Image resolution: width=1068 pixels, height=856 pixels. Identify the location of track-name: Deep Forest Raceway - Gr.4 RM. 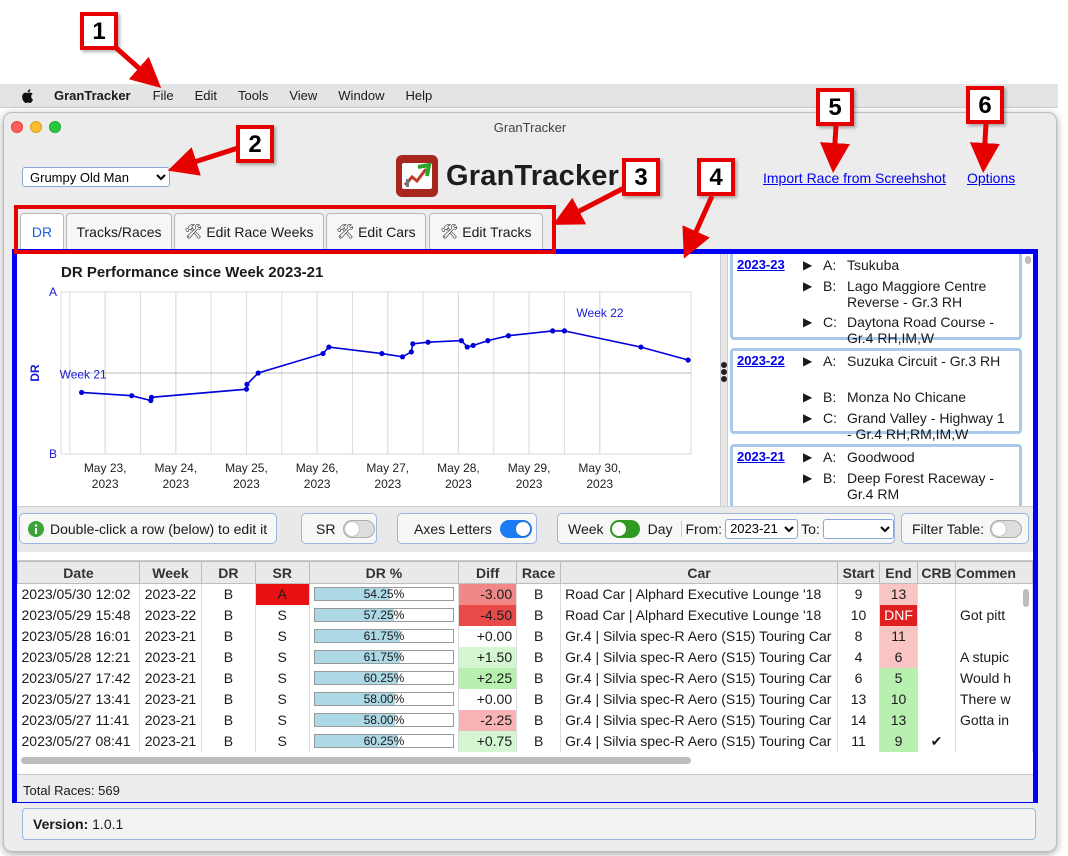
(921, 486).